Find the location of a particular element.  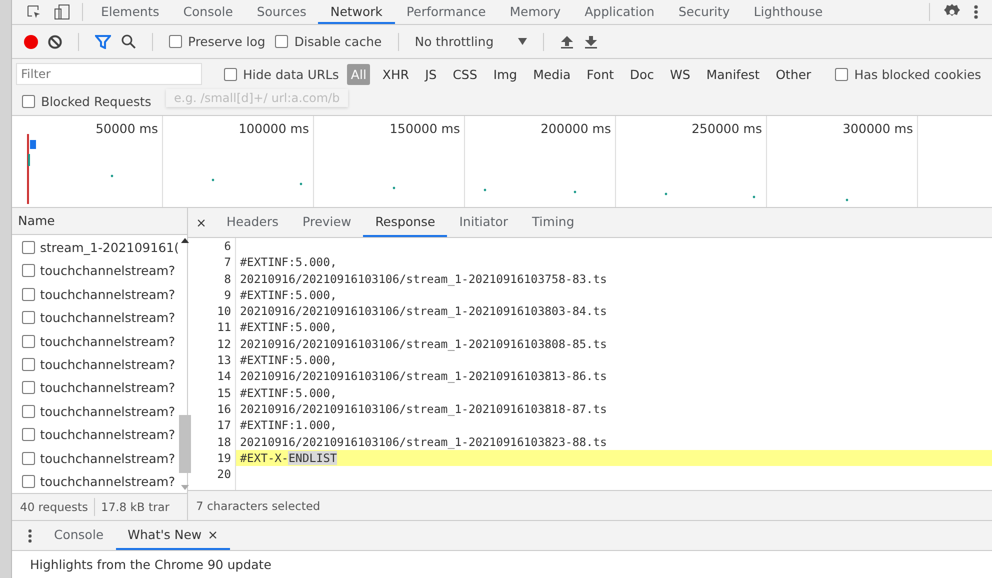

filter-icon is located at coordinates (103, 41).